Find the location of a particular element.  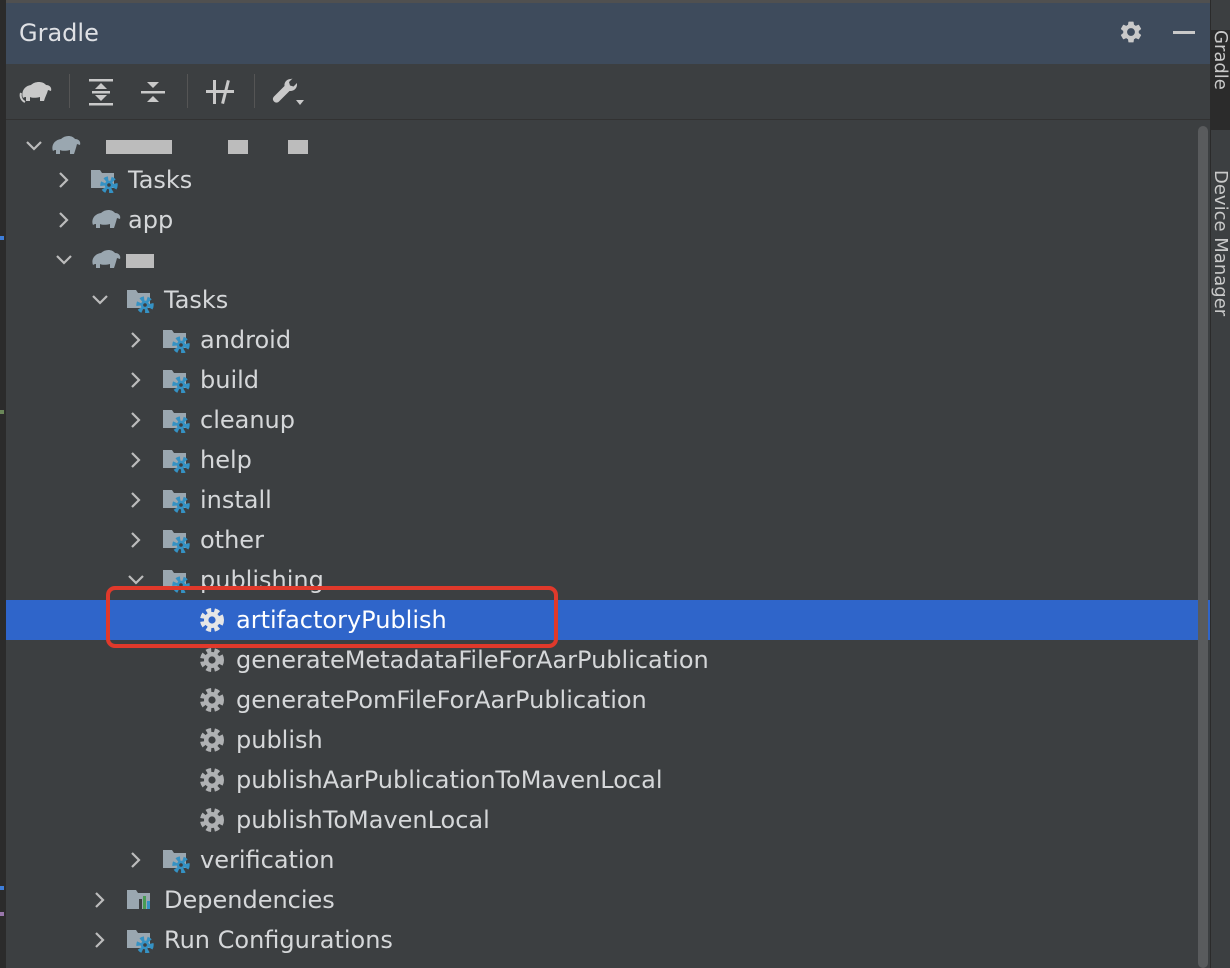

minimize-icon is located at coordinates (1184, 32).